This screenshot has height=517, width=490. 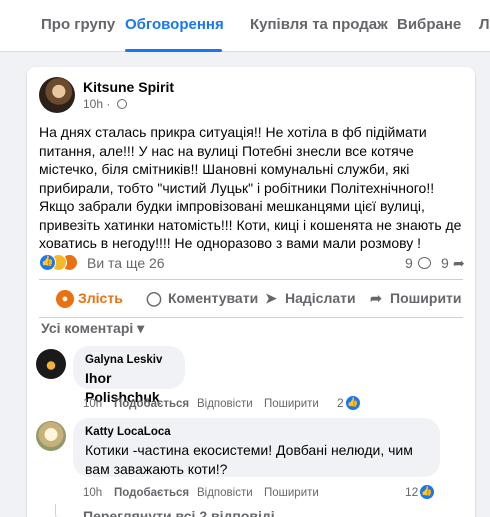 I want to click on sort-label: Усі коментарі, so click(x=87, y=328).